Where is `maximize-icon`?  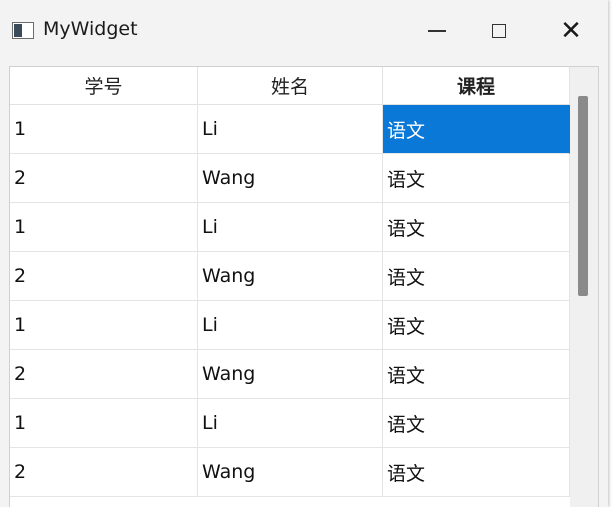 maximize-icon is located at coordinates (499, 31).